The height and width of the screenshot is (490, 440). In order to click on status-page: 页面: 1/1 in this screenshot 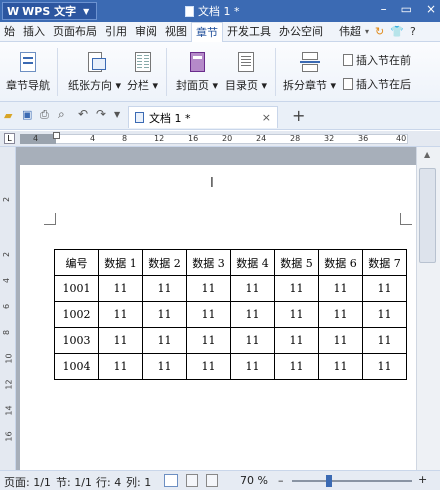, I will do `click(27, 482)`.